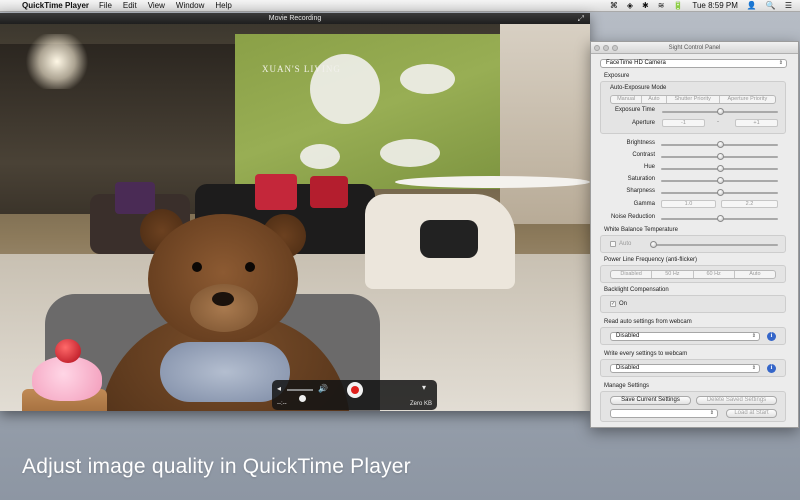 This screenshot has width=800, height=500. Describe the element at coordinates (641, 230) in the screenshot. I see `white-balance-label: White Balance Temperature` at that location.